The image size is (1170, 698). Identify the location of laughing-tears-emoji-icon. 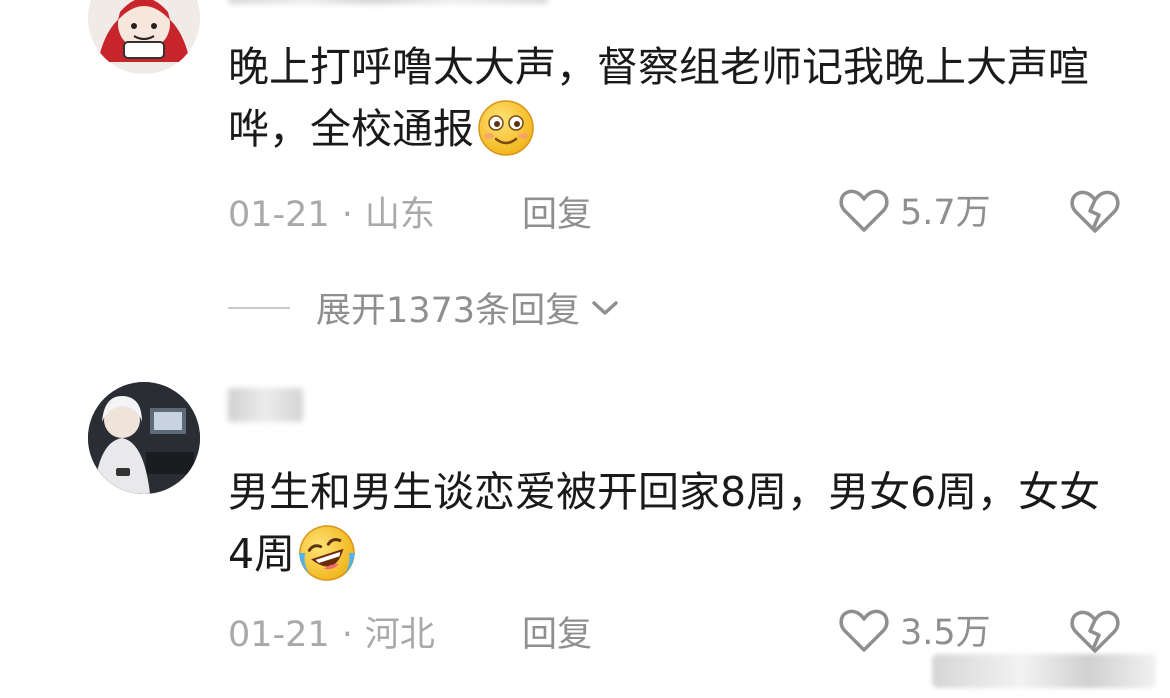
(327, 553).